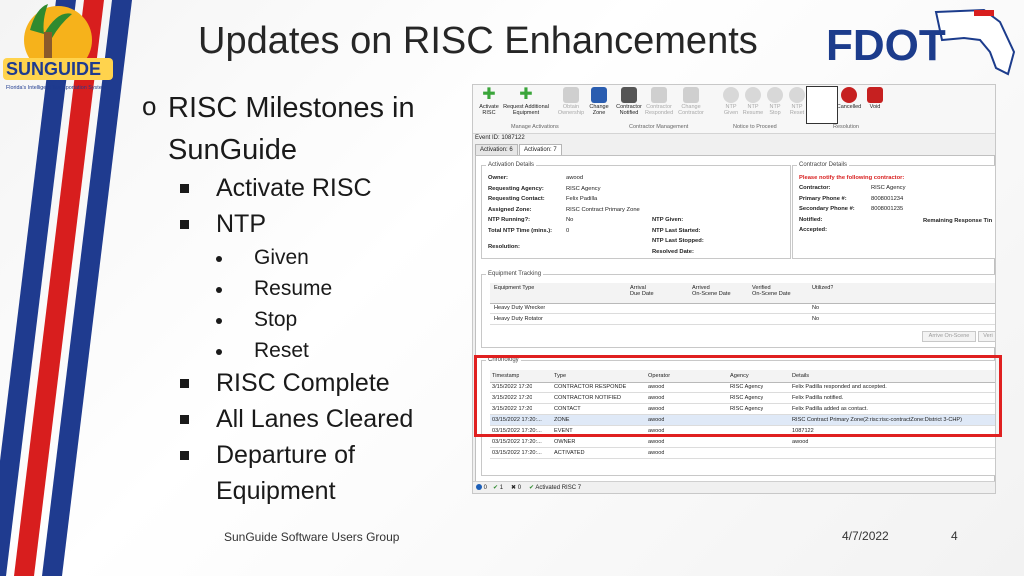 The width and height of the screenshot is (1024, 576). What do you see at coordinates (518, 319) in the screenshot?
I see `table-cell: Heavy Duty Rotator` at bounding box center [518, 319].